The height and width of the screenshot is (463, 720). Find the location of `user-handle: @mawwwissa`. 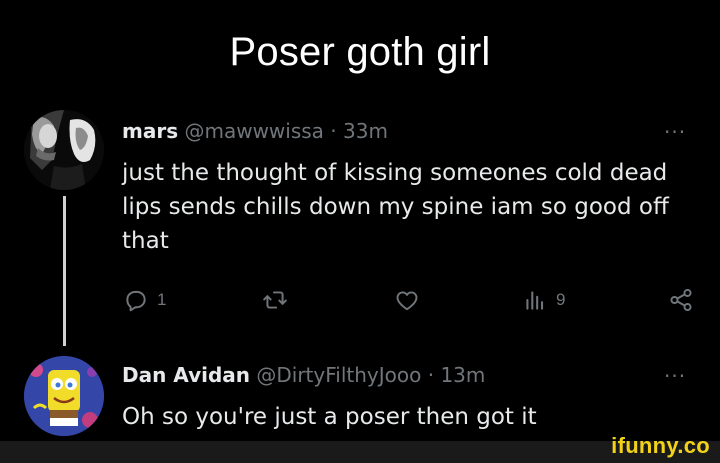

user-handle: @mawwwissa is located at coordinates (253, 131).